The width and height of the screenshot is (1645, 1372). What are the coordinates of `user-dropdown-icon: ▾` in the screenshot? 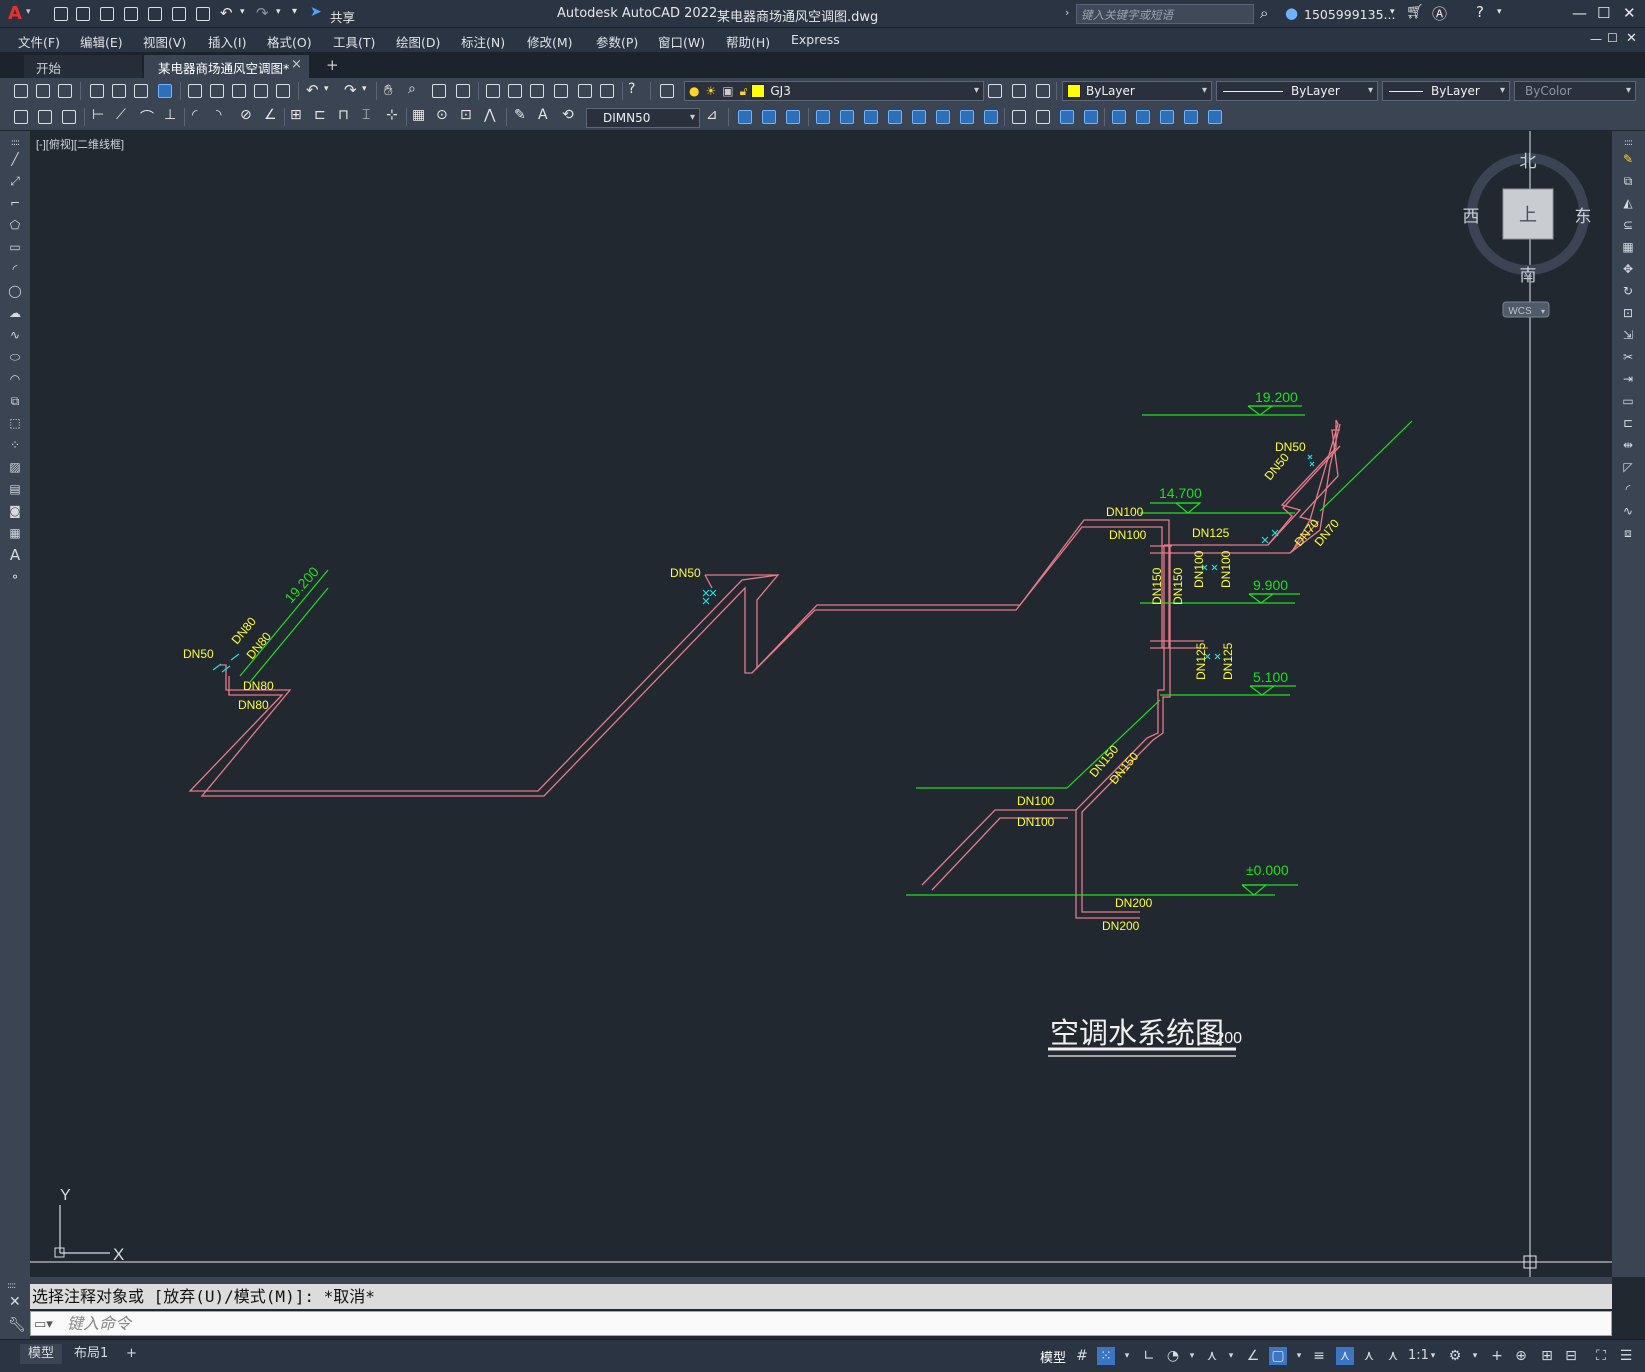 It's located at (1392, 12).